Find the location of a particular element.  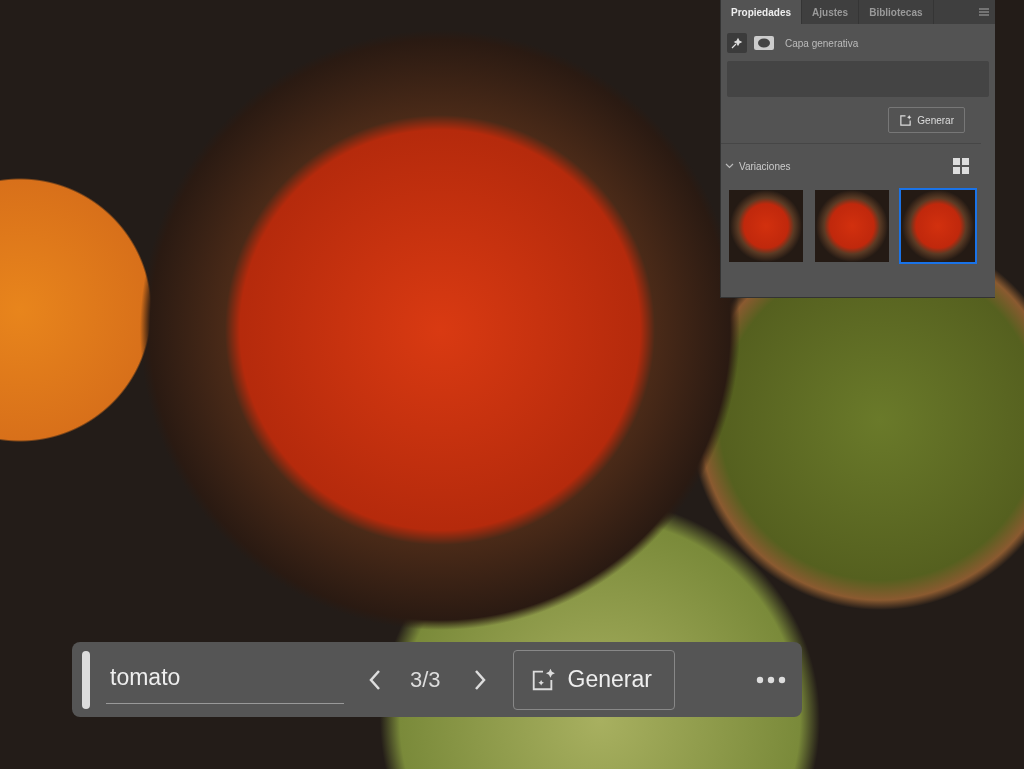

chevron-icon is located at coordinates (729, 166).